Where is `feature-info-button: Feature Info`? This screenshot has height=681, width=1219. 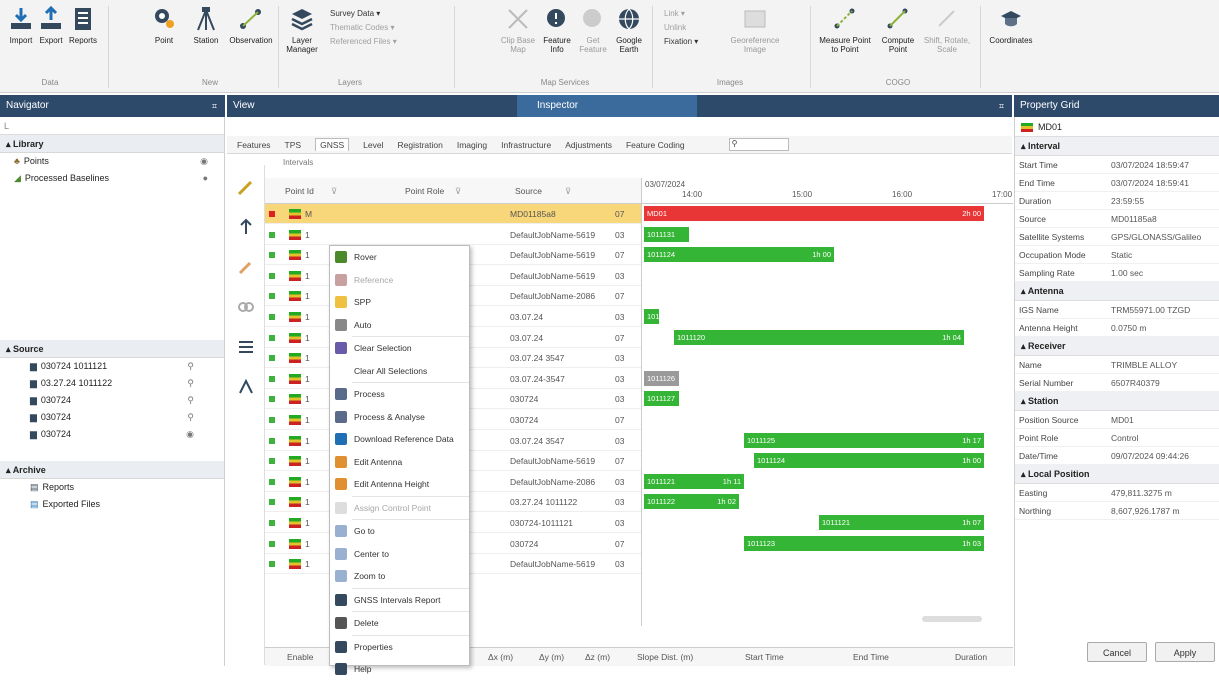
feature-info-button: Feature Info is located at coordinates (557, 30).